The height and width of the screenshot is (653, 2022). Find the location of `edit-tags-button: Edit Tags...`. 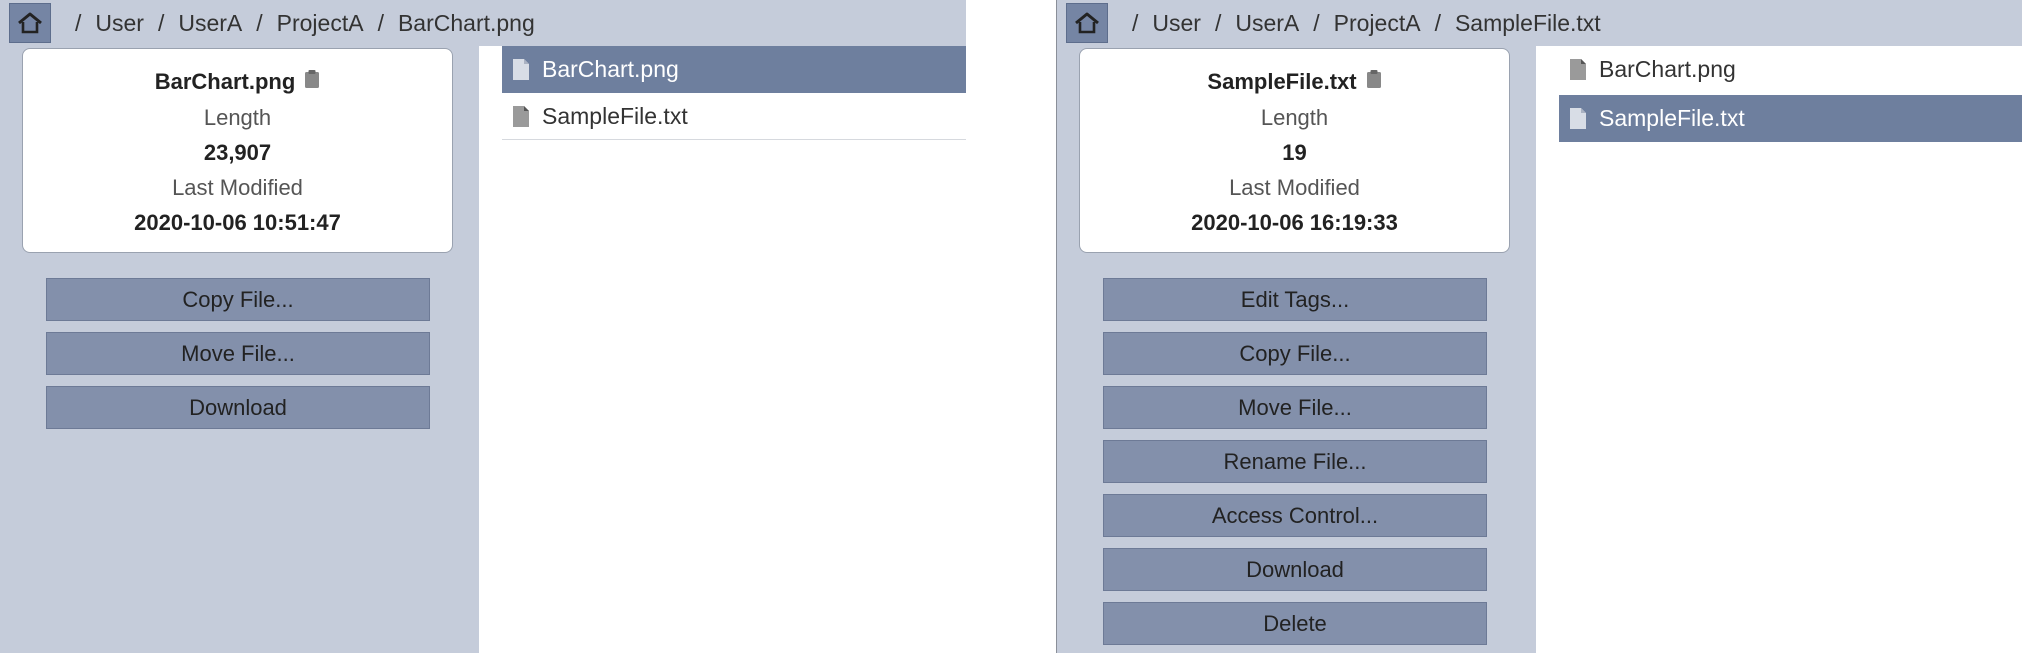

edit-tags-button: Edit Tags... is located at coordinates (1295, 299).